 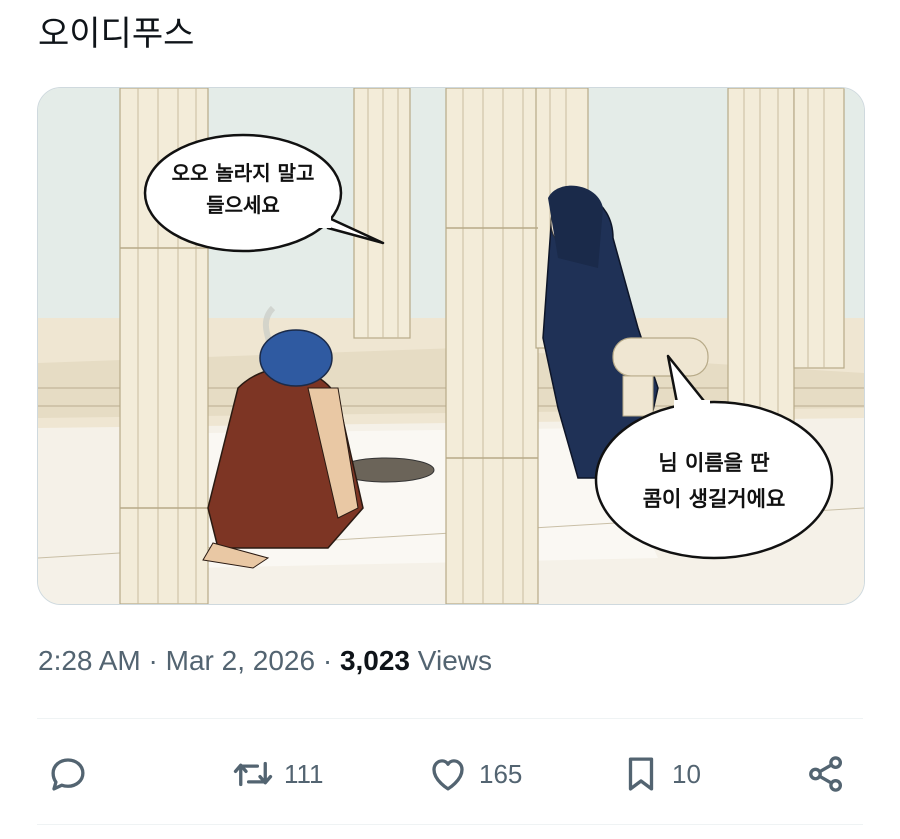 I want to click on speech-bubble-1-line-2: 들으세요, so click(x=243, y=205).